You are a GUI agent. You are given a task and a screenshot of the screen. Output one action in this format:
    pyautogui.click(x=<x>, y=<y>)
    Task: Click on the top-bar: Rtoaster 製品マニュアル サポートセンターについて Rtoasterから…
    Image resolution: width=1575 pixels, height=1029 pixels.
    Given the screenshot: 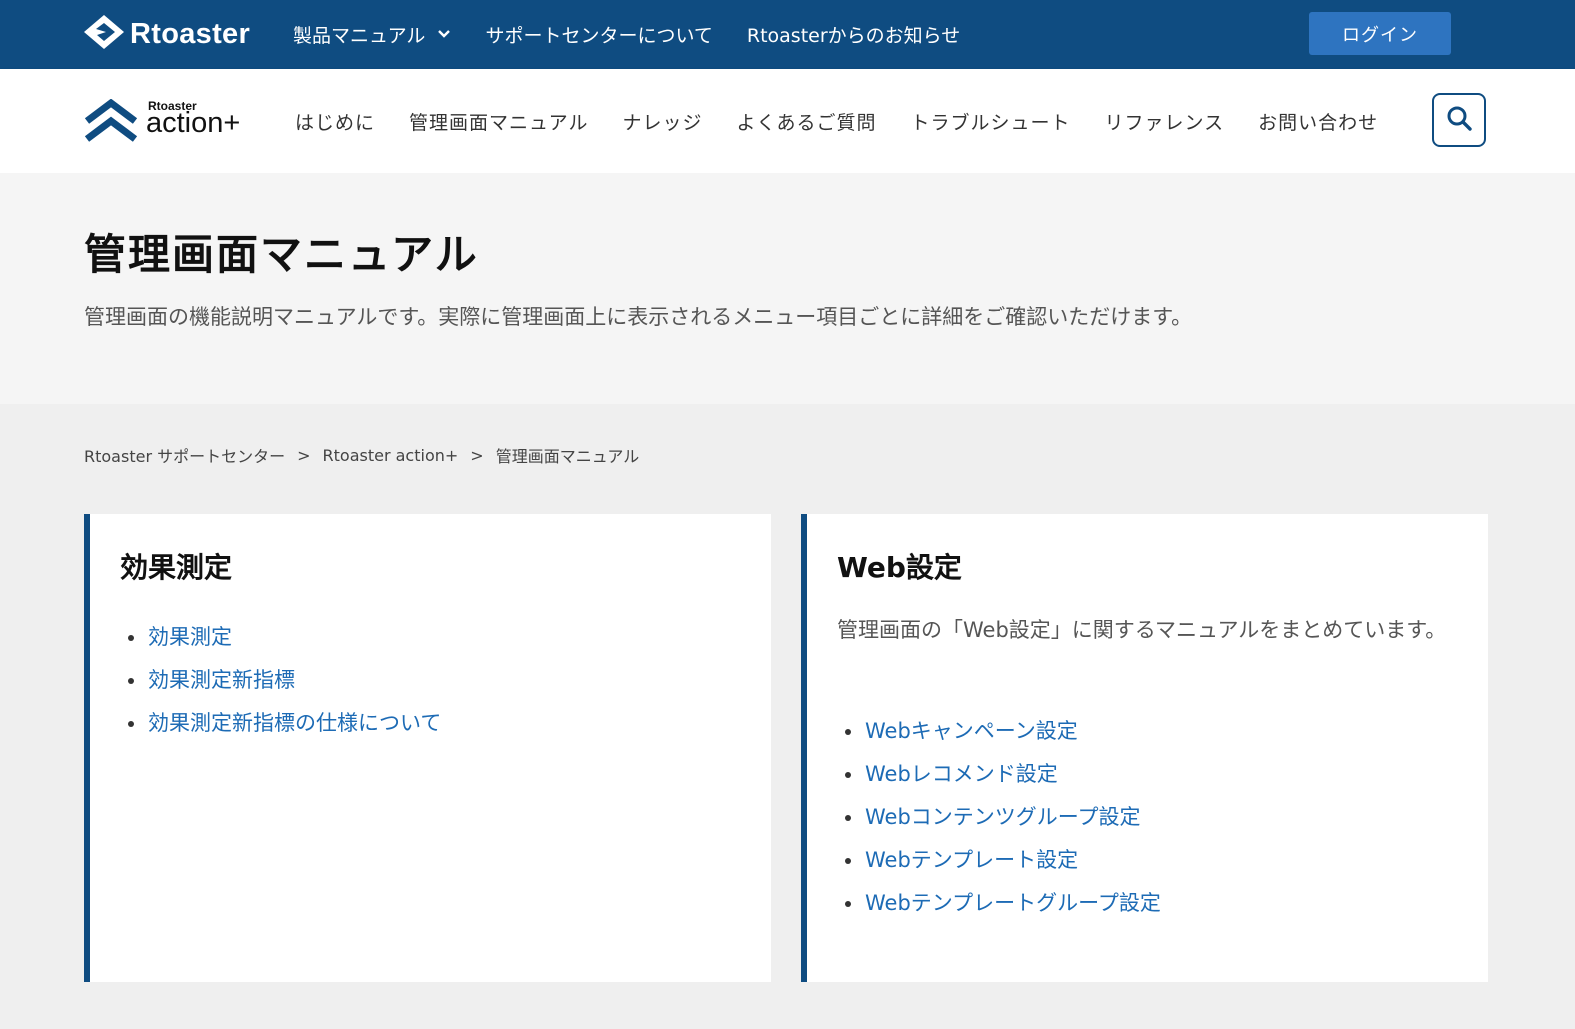 What is the action you would take?
    pyautogui.click(x=787, y=34)
    